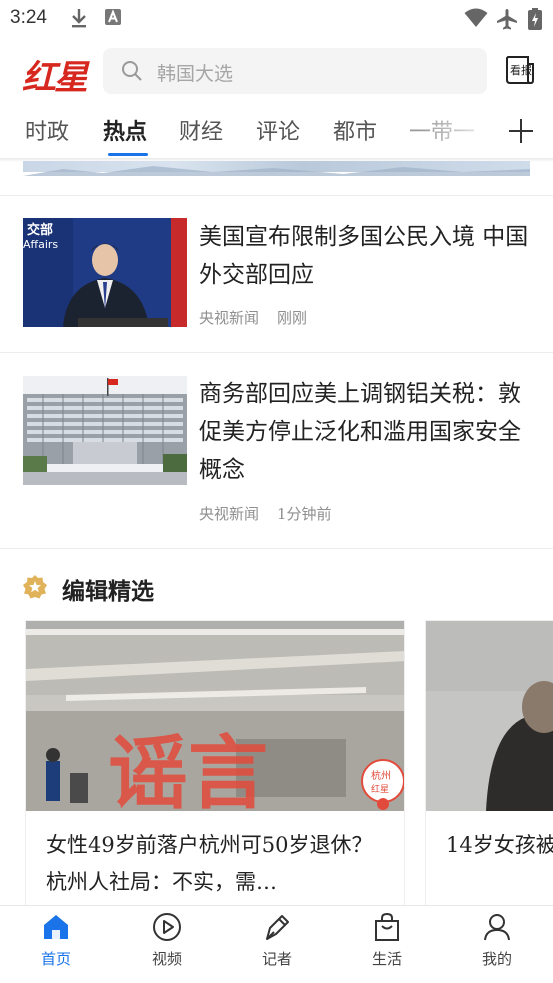 This screenshot has width=553, height=983. What do you see at coordinates (105, 272) in the screenshot?
I see `news-thumbnail: 交部 Affairs` at bounding box center [105, 272].